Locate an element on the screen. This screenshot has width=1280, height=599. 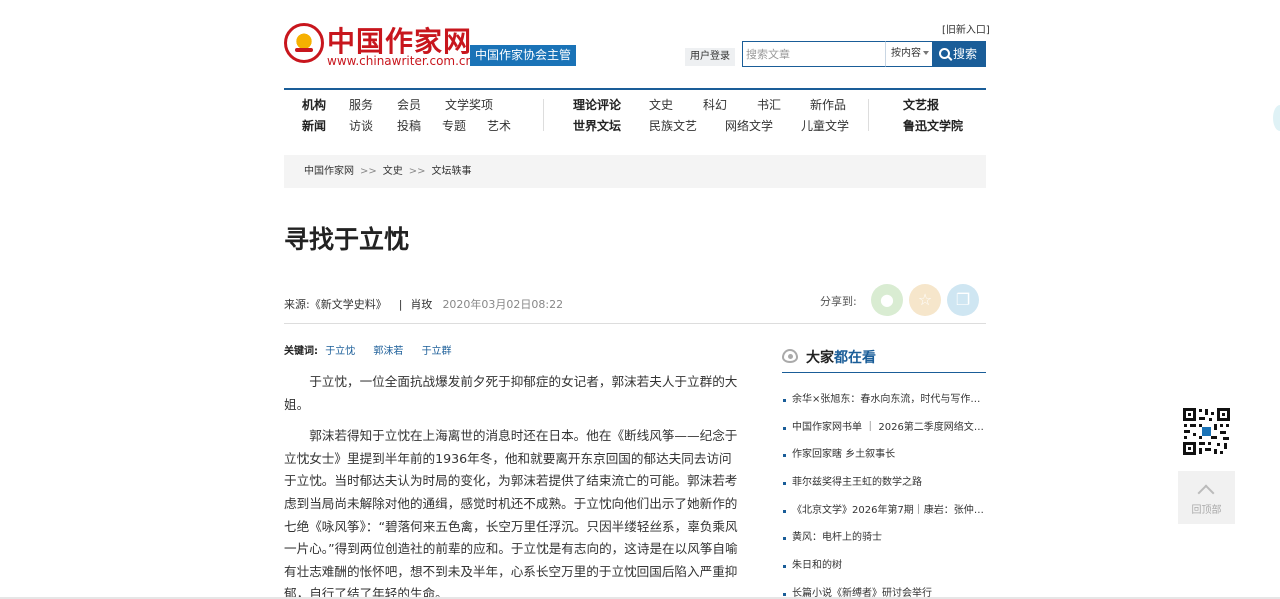
article-title: 寻找于立忱 is located at coordinates (347, 239).